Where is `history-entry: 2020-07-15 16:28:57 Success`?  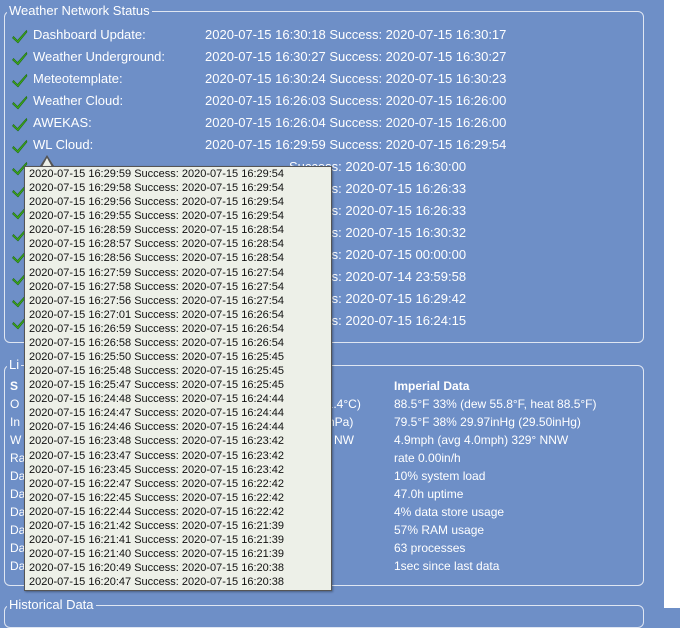
history-entry: 2020-07-15 16:28:57 Success is located at coordinates (157, 244).